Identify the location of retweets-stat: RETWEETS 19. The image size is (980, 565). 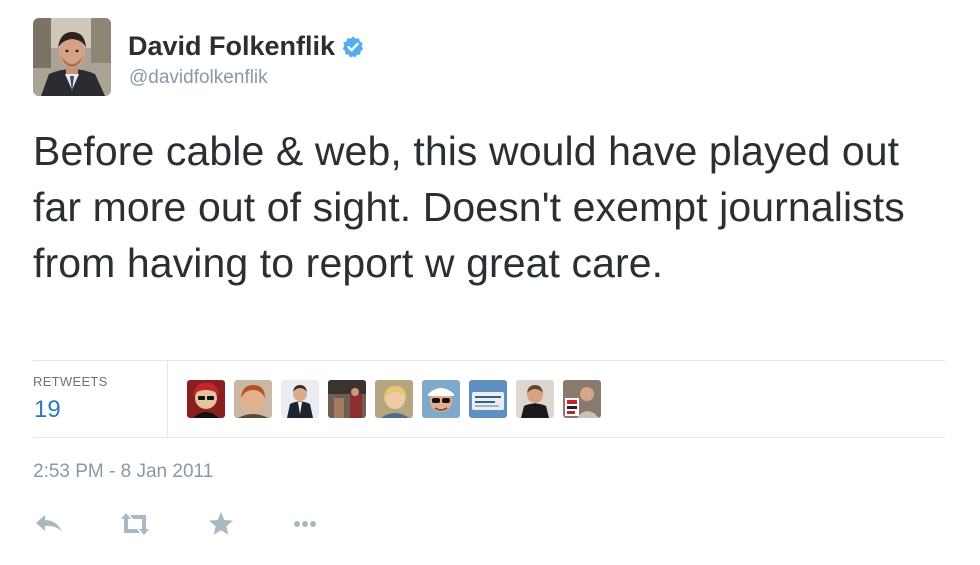
(100, 403).